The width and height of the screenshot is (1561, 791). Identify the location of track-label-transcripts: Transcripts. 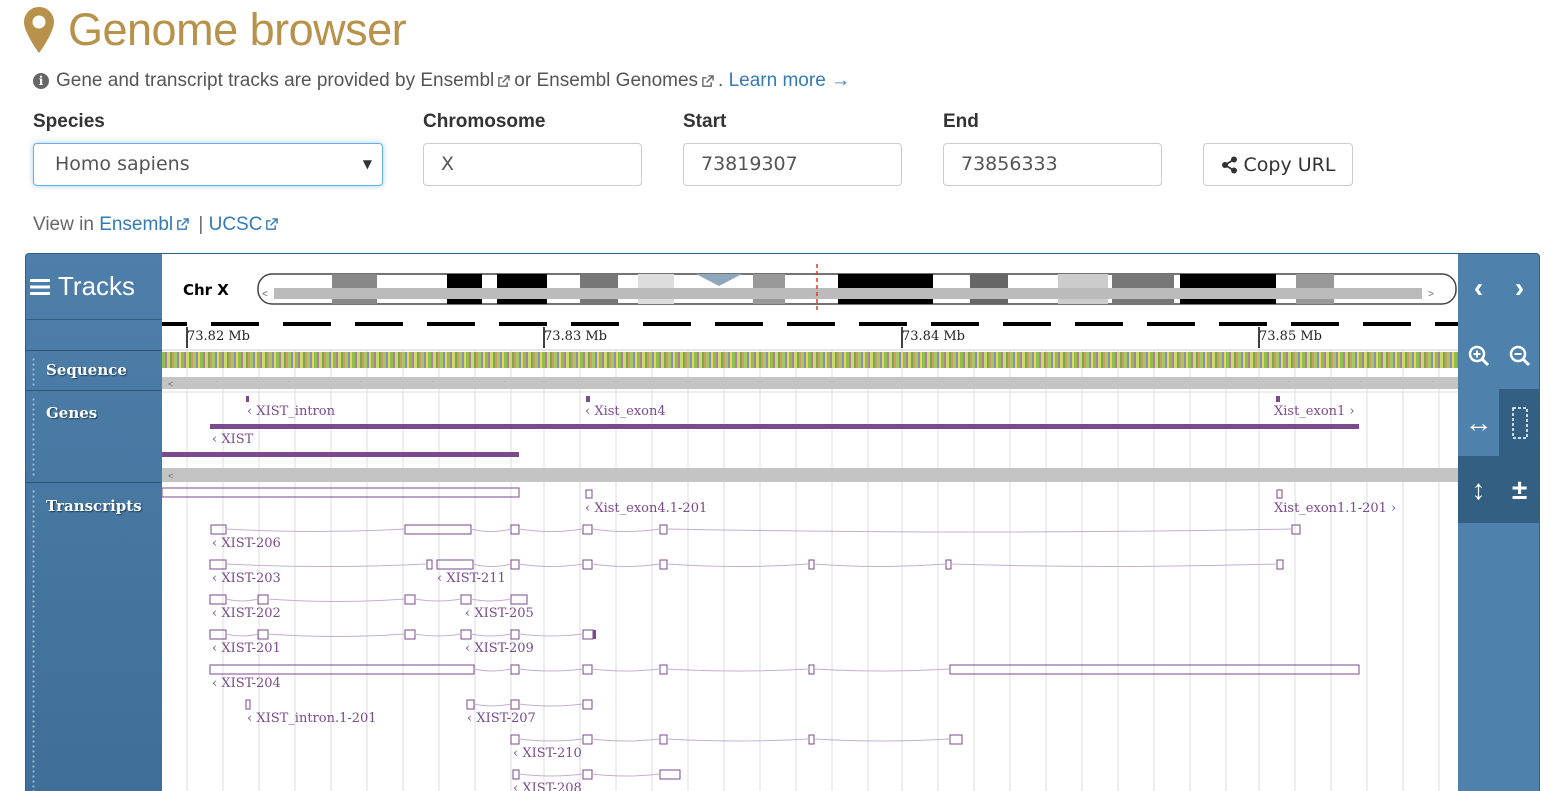
(94, 636).